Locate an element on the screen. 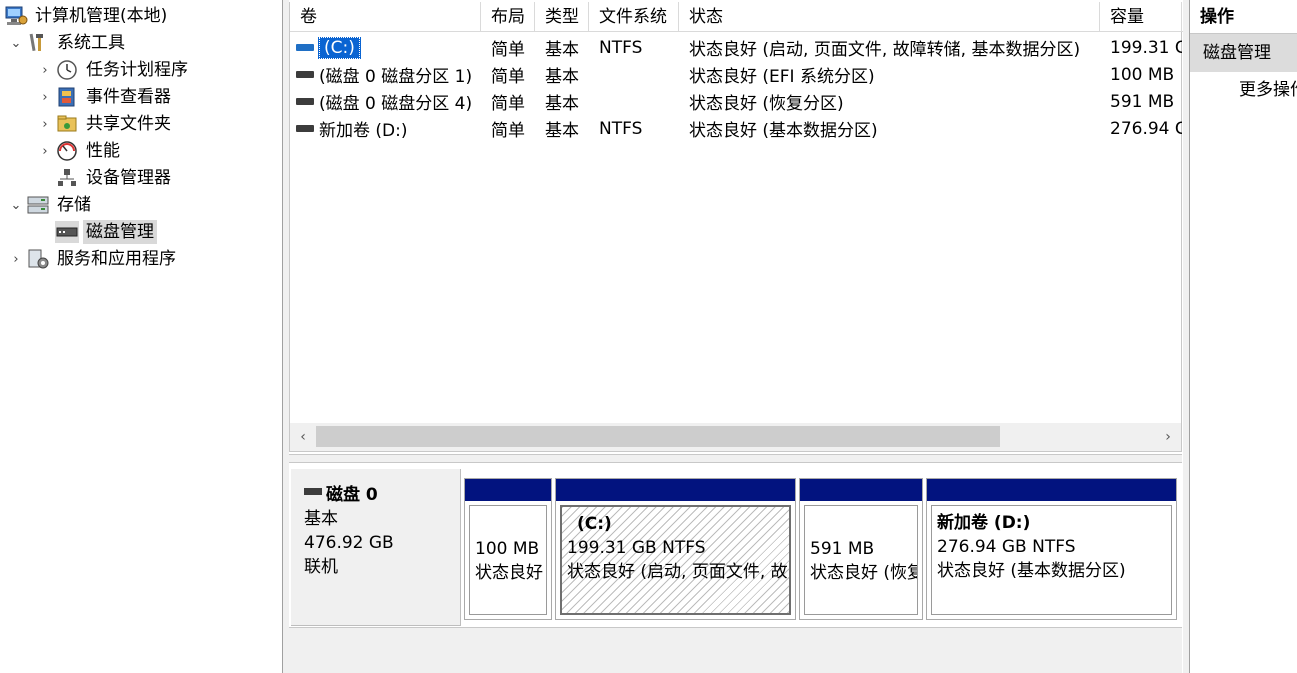 The image size is (1297, 673). tree-item-label: 事件查看器 is located at coordinates (128, 97).